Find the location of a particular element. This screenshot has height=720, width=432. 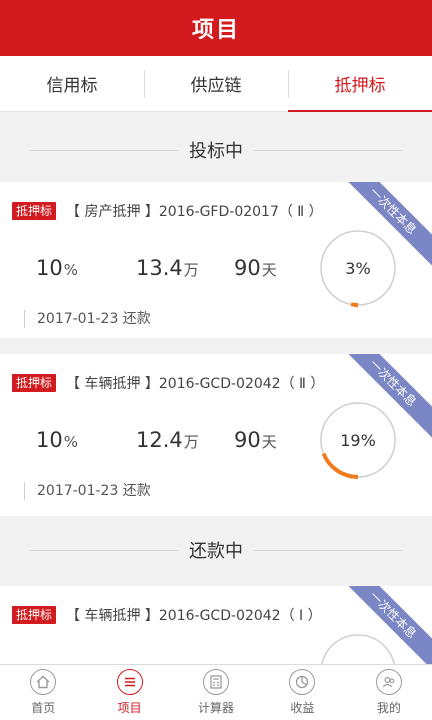

nav-profile: 我的 is located at coordinates (389, 692).